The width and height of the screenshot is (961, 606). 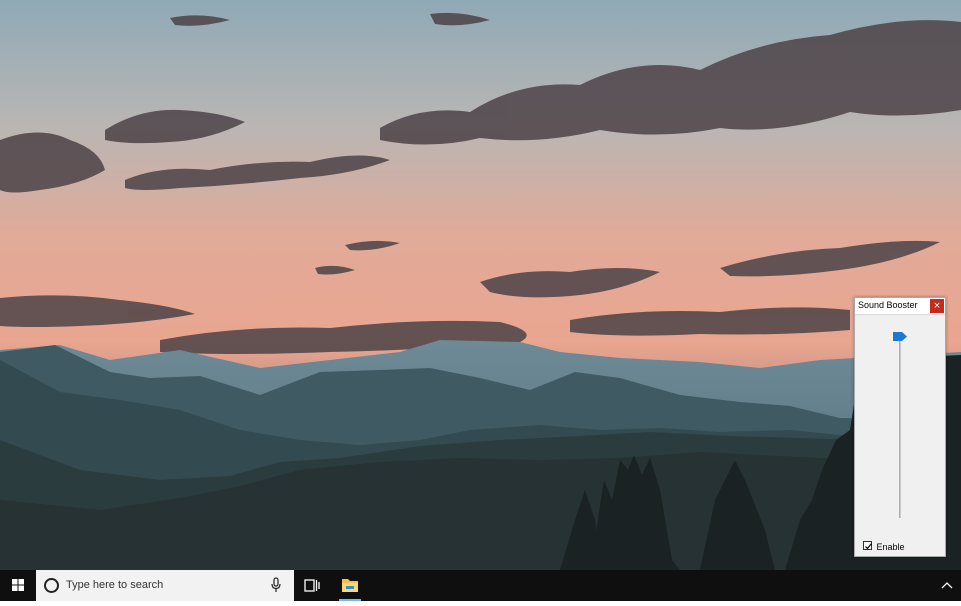 What do you see at coordinates (276, 585) in the screenshot?
I see `microphone-icon` at bounding box center [276, 585].